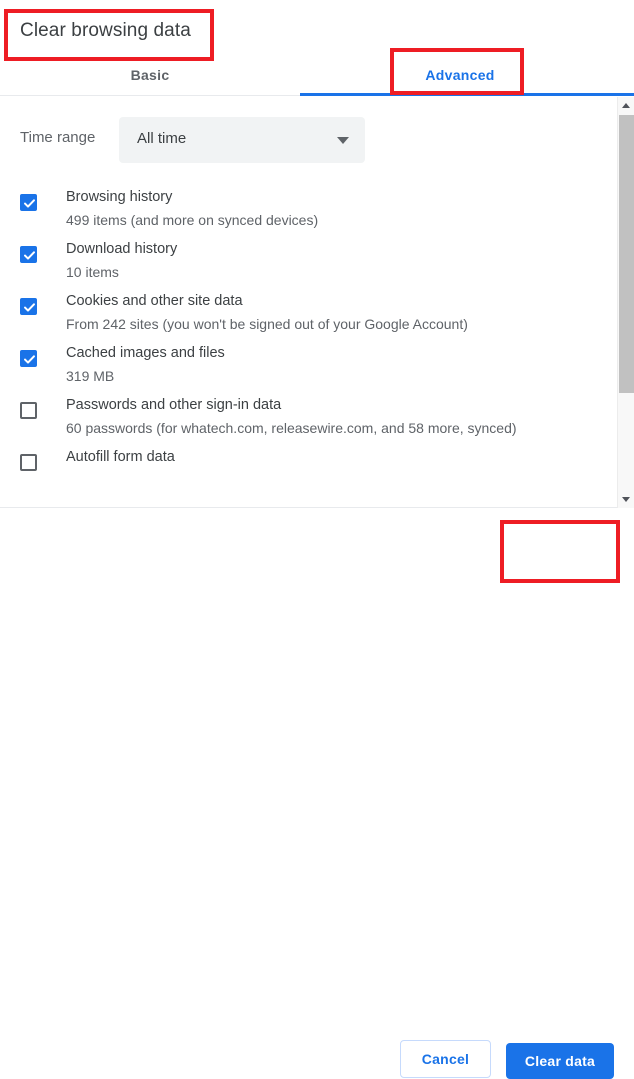 The image size is (634, 1079). Describe the element at coordinates (560, 1061) in the screenshot. I see `clear-data-button: Clear data` at that location.